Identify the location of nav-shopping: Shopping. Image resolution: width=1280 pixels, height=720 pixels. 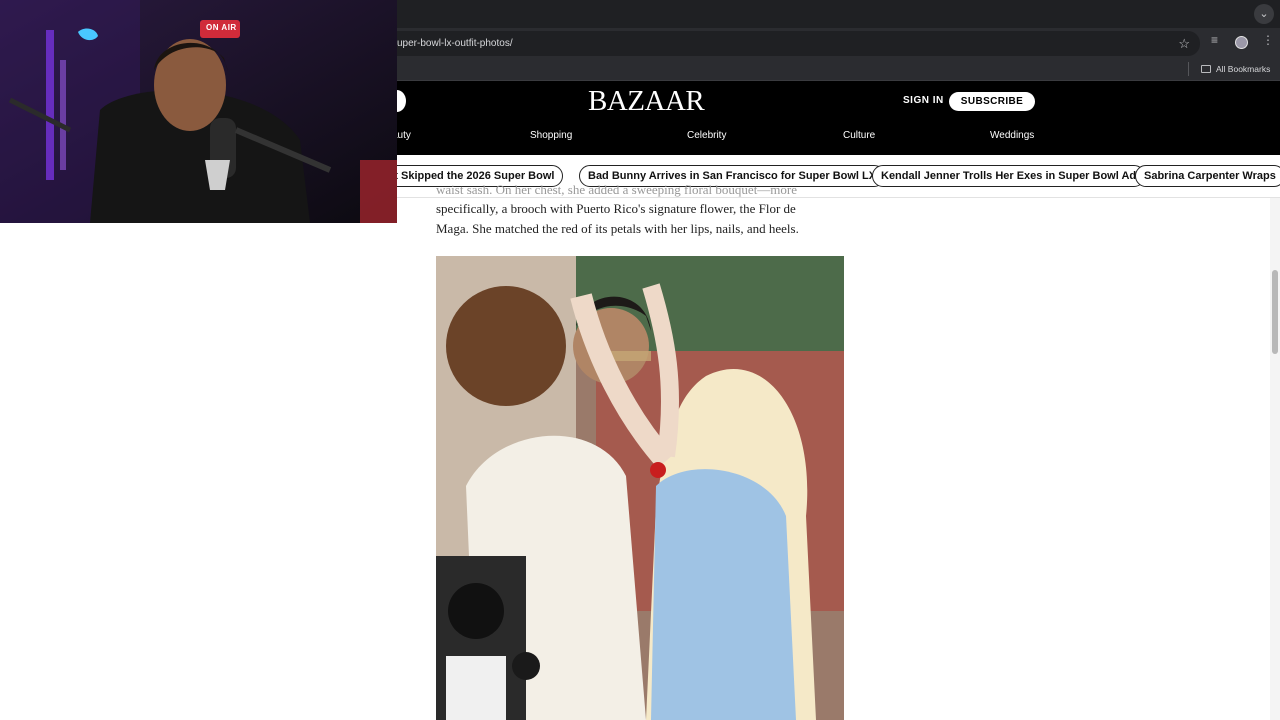
(551, 135).